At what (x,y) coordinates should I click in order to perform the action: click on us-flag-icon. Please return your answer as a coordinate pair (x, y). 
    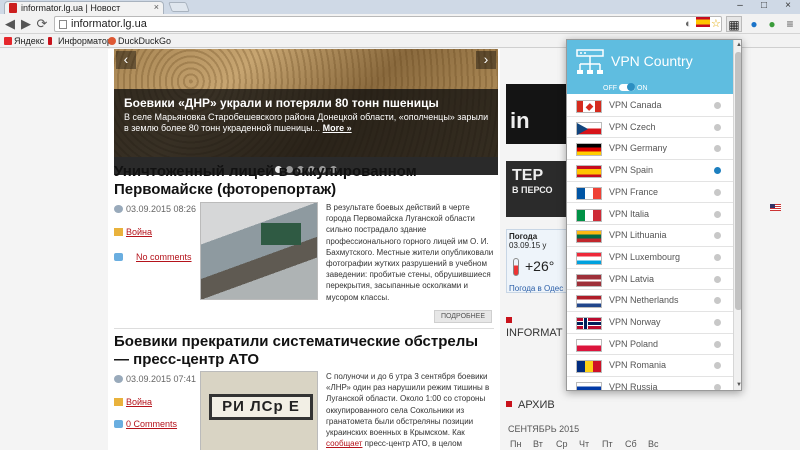
    Looking at the image, I should click on (775, 207).